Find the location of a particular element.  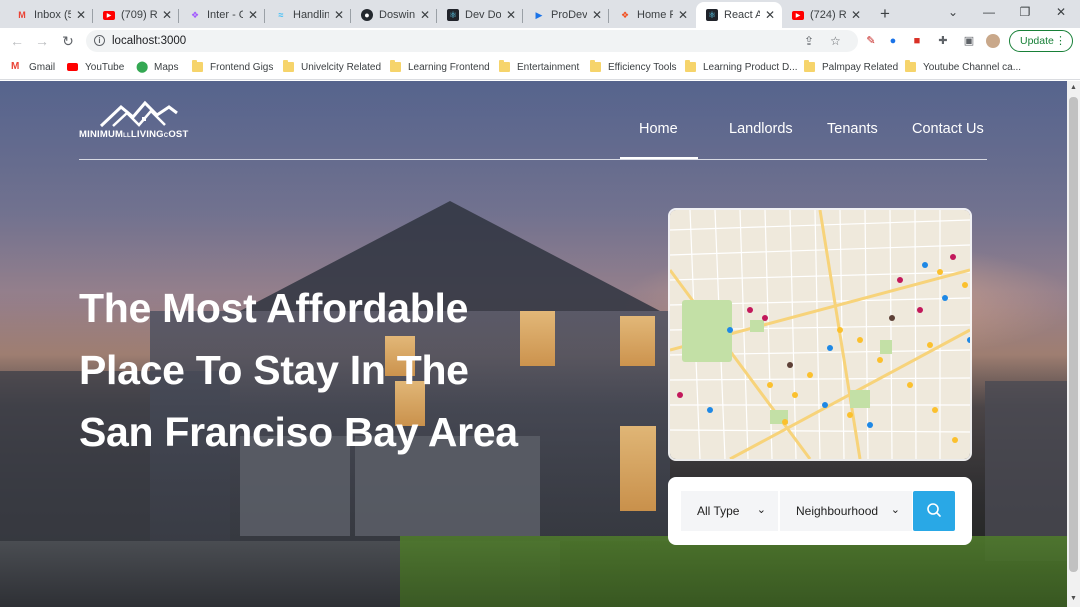

info-icon: i is located at coordinates (99, 40).